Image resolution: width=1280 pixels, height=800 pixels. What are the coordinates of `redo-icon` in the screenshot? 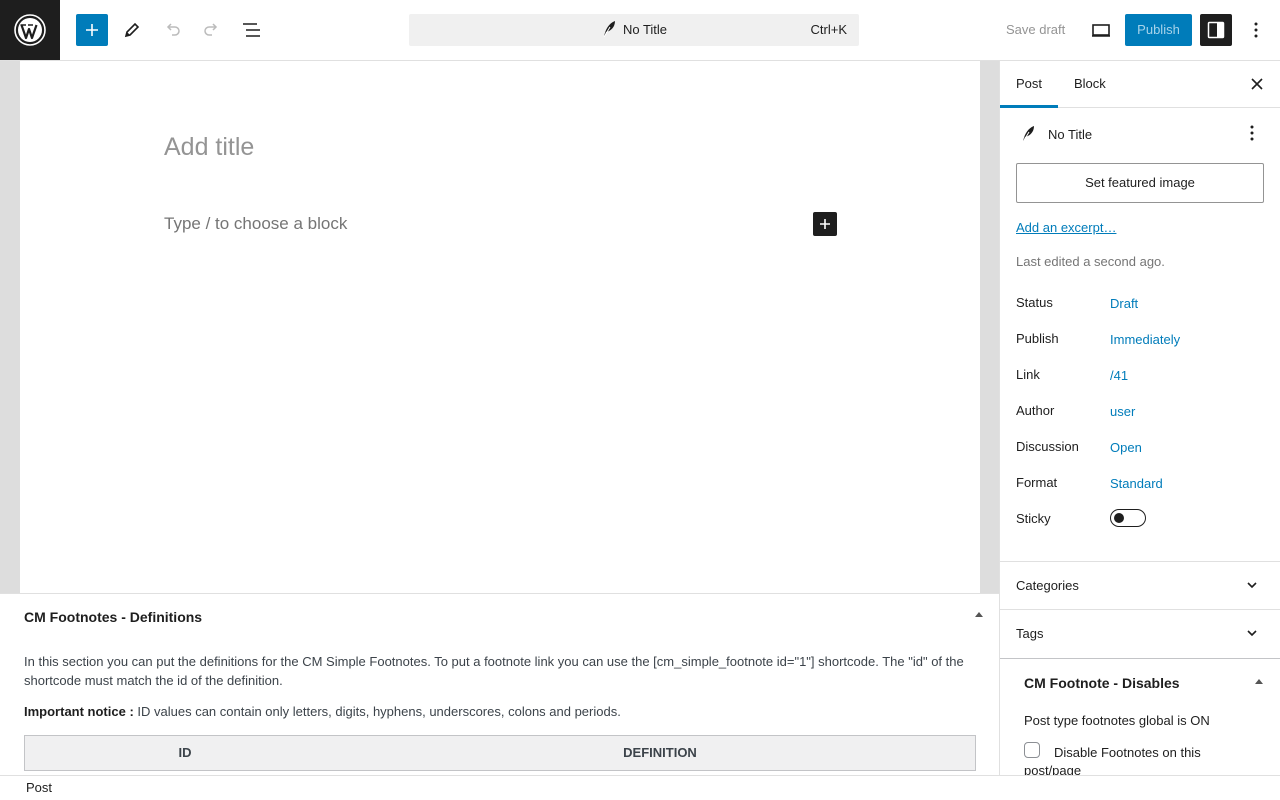 It's located at (211, 29).